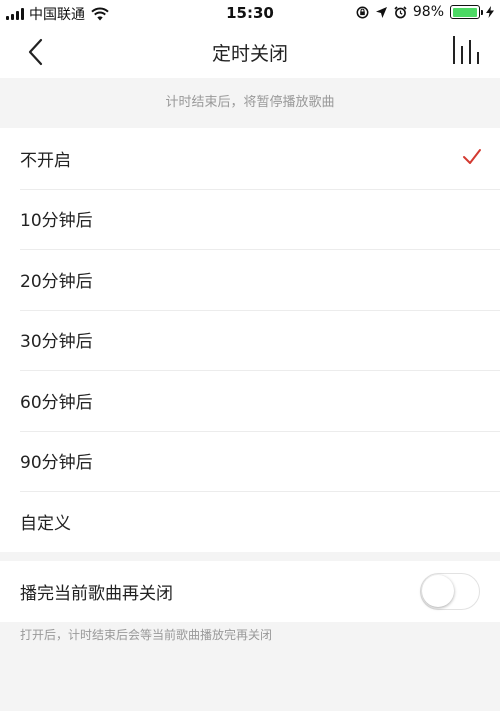 The height and width of the screenshot is (711, 500). What do you see at coordinates (250, 13) in the screenshot?
I see `status-bar: 中国联通 15:30 98%` at bounding box center [250, 13].